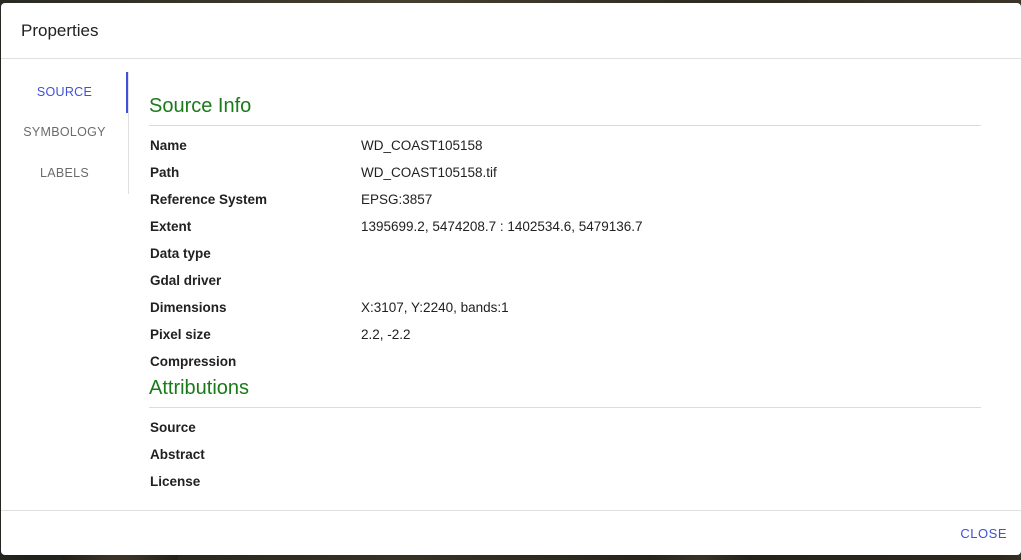 This screenshot has width=1021, height=560. I want to click on property-label: Name, so click(168, 145).